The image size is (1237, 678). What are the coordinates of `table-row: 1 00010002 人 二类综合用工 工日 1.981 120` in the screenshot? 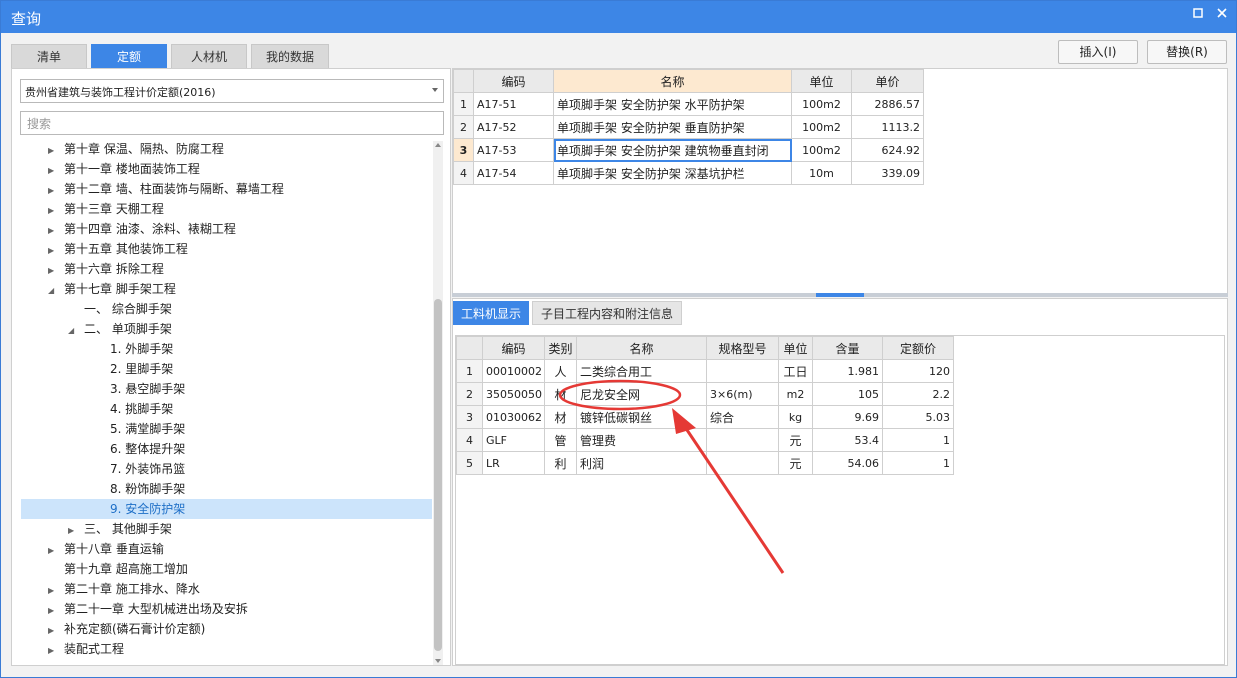 It's located at (705, 371).